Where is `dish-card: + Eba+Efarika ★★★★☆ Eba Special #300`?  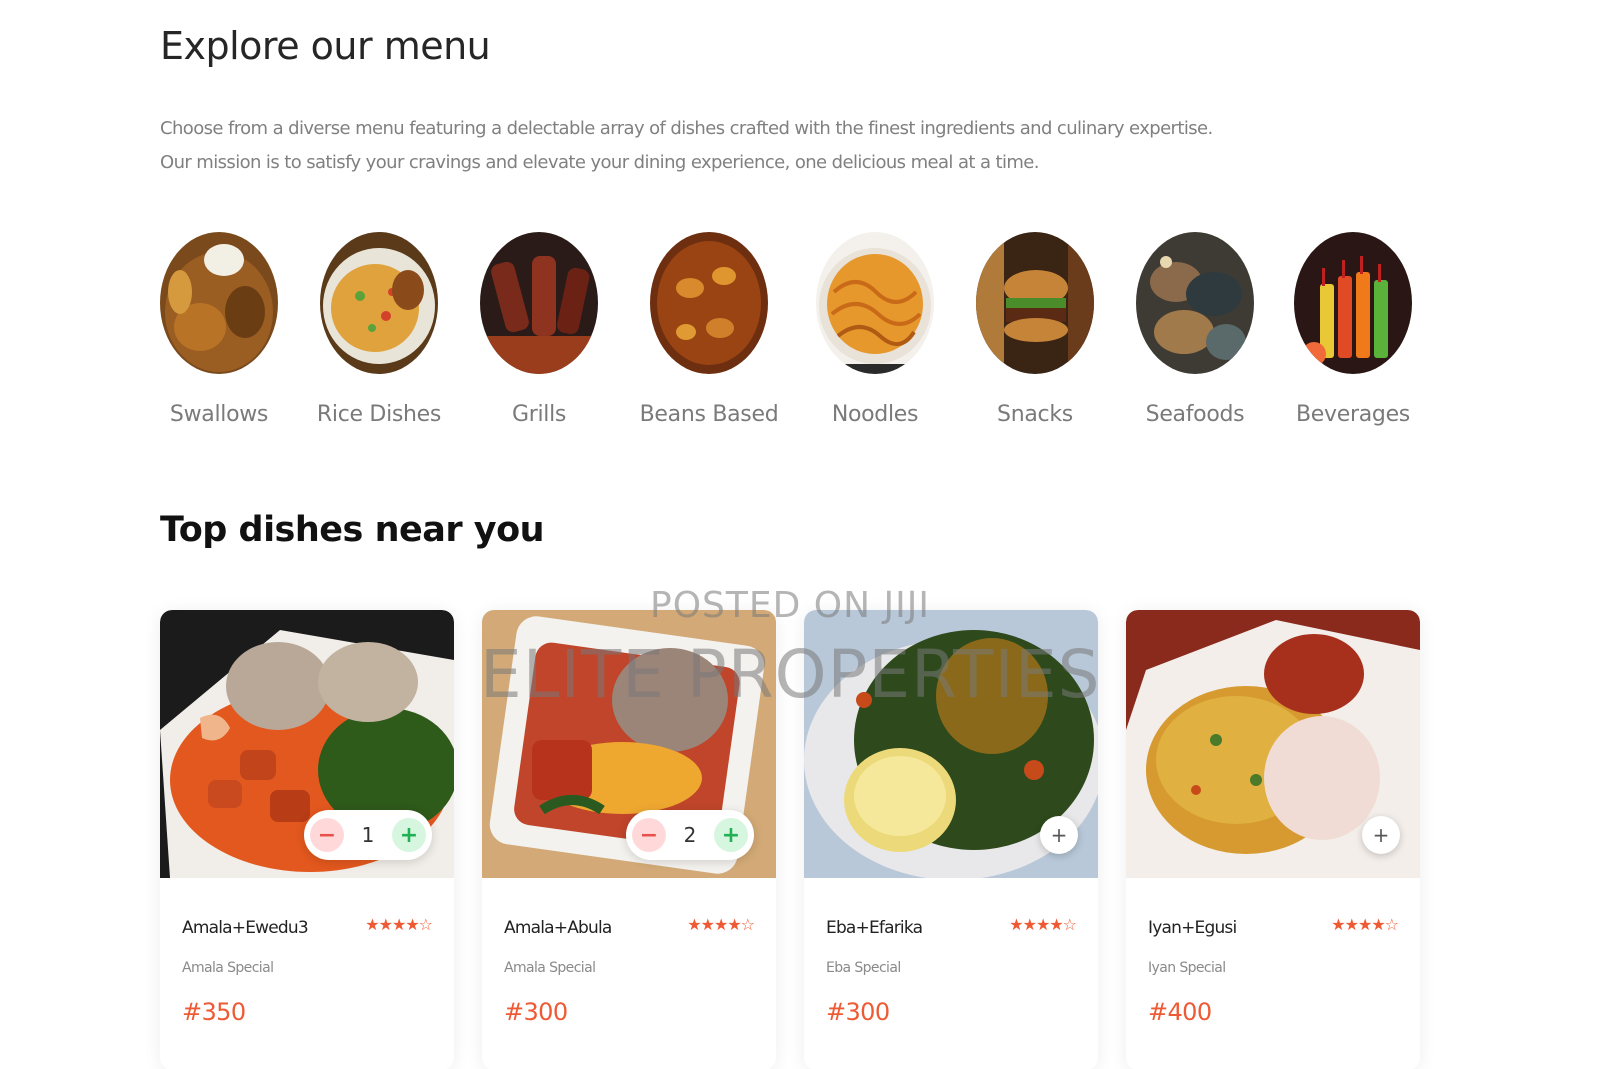 dish-card: + Eba+Efarika ★★★★☆ Eba Special #300 is located at coordinates (951, 839).